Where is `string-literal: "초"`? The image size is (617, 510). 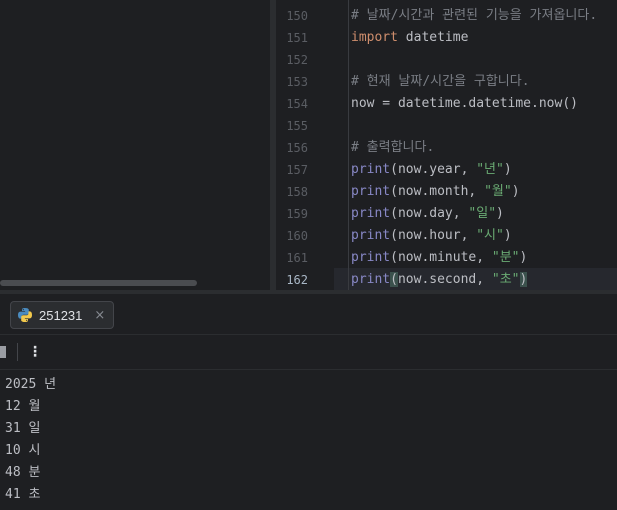 string-literal: "초" is located at coordinates (505, 279).